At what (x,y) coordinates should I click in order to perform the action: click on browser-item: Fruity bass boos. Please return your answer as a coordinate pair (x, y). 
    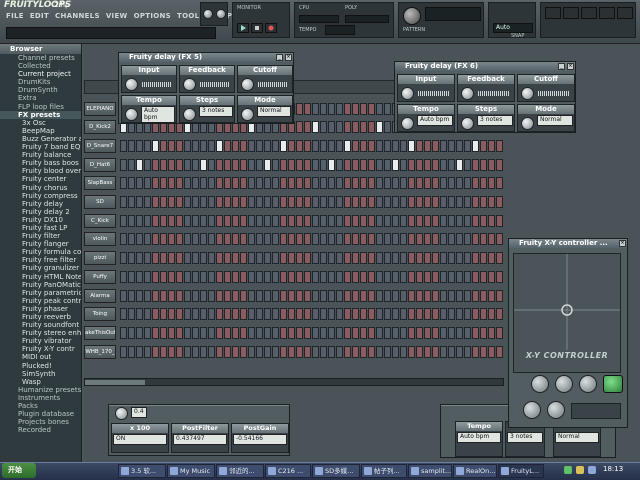
    Looking at the image, I should click on (40, 163).